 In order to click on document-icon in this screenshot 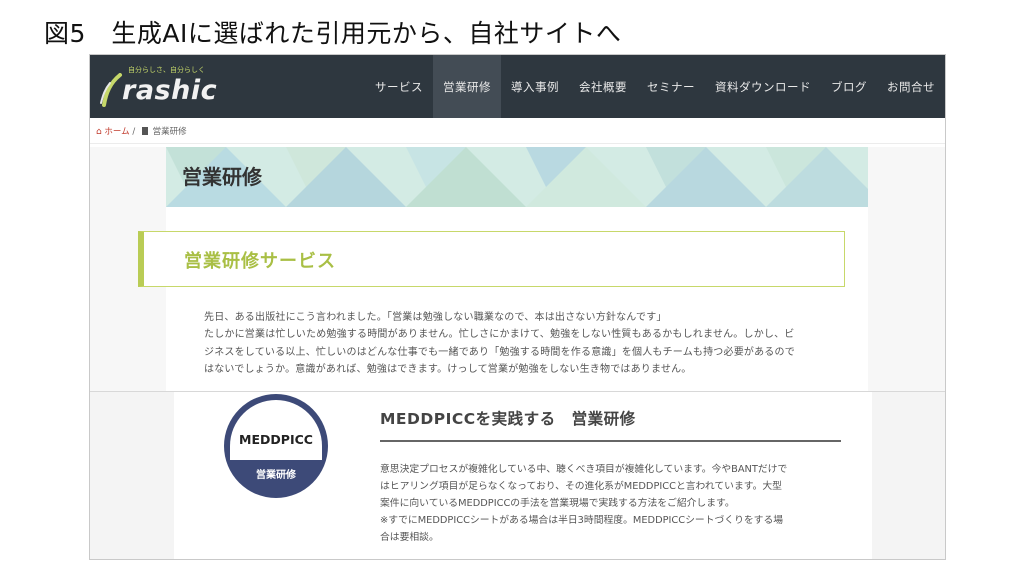, I will do `click(144, 131)`.